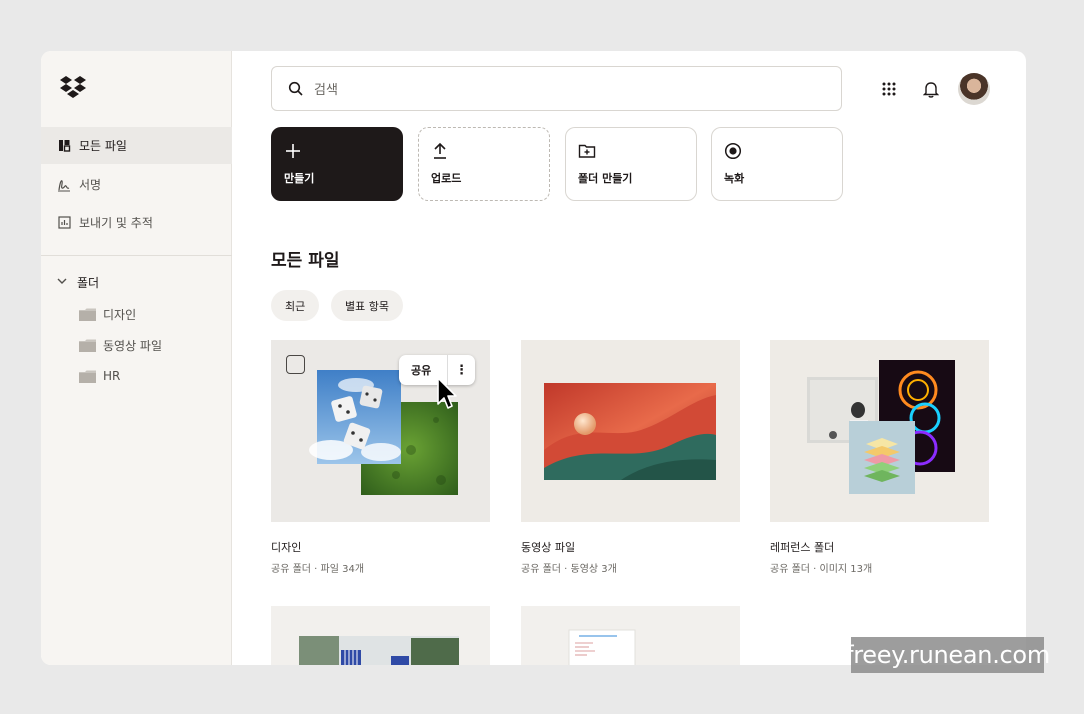 Image resolution: width=1084 pixels, height=714 pixels. What do you see at coordinates (295, 305) in the screenshot?
I see `filter-recent: 최근` at bounding box center [295, 305].